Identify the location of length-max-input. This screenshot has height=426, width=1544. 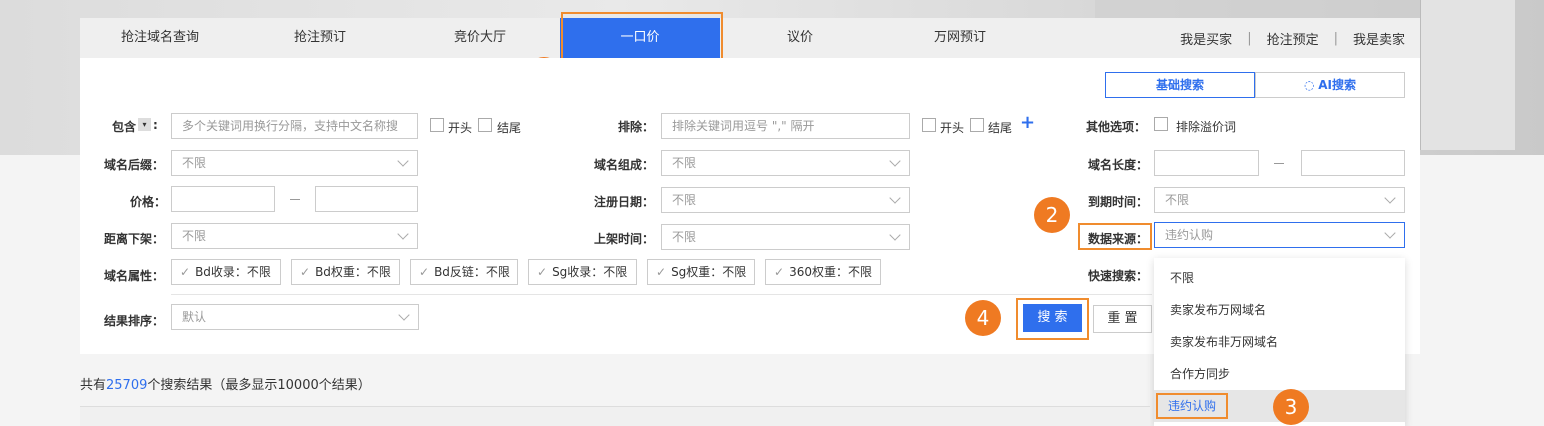
(1353, 163).